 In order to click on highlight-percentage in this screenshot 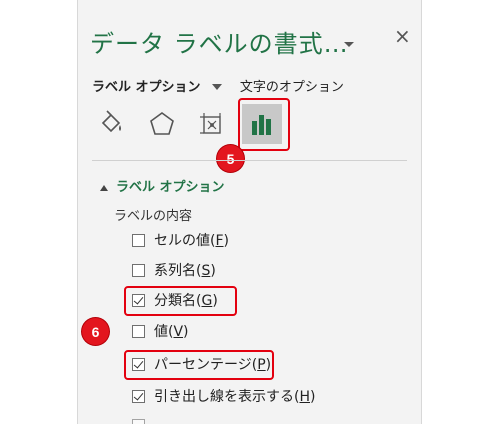, I will do `click(199, 365)`.